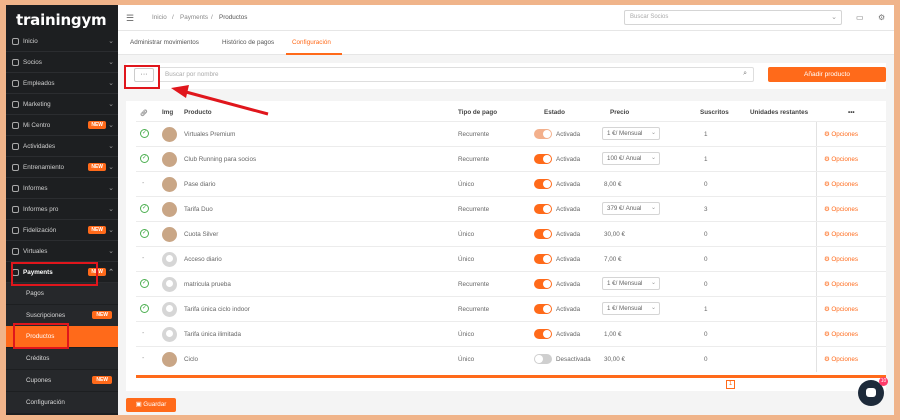 This screenshot has height=420, width=900. What do you see at coordinates (220, 100) in the screenshot?
I see `annotation-arrow` at bounding box center [220, 100].